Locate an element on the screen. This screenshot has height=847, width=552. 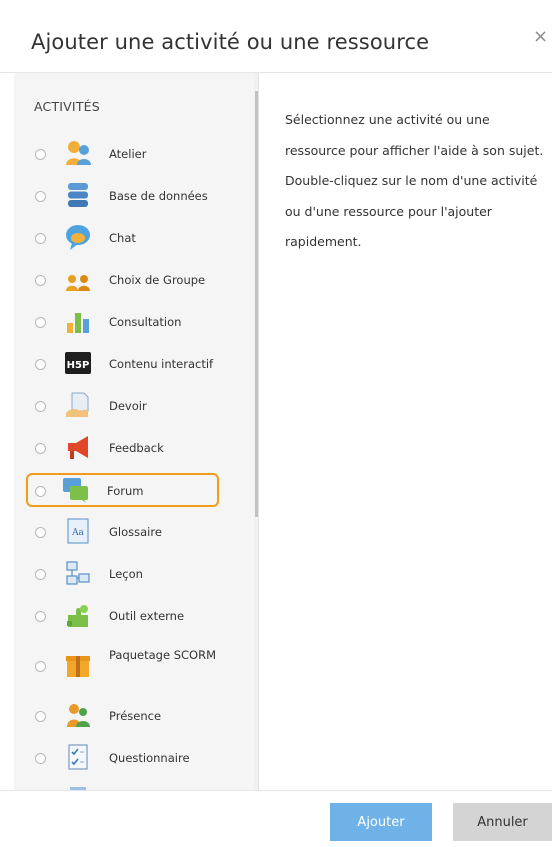
option-devoir: Devoir is located at coordinates (124, 406).